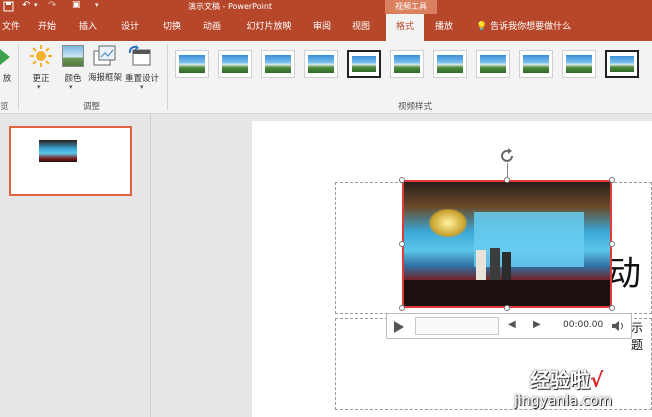 The height and width of the screenshot is (417, 652). What do you see at coordinates (507, 293) in the screenshot?
I see `video-frame-audience` at bounding box center [507, 293].